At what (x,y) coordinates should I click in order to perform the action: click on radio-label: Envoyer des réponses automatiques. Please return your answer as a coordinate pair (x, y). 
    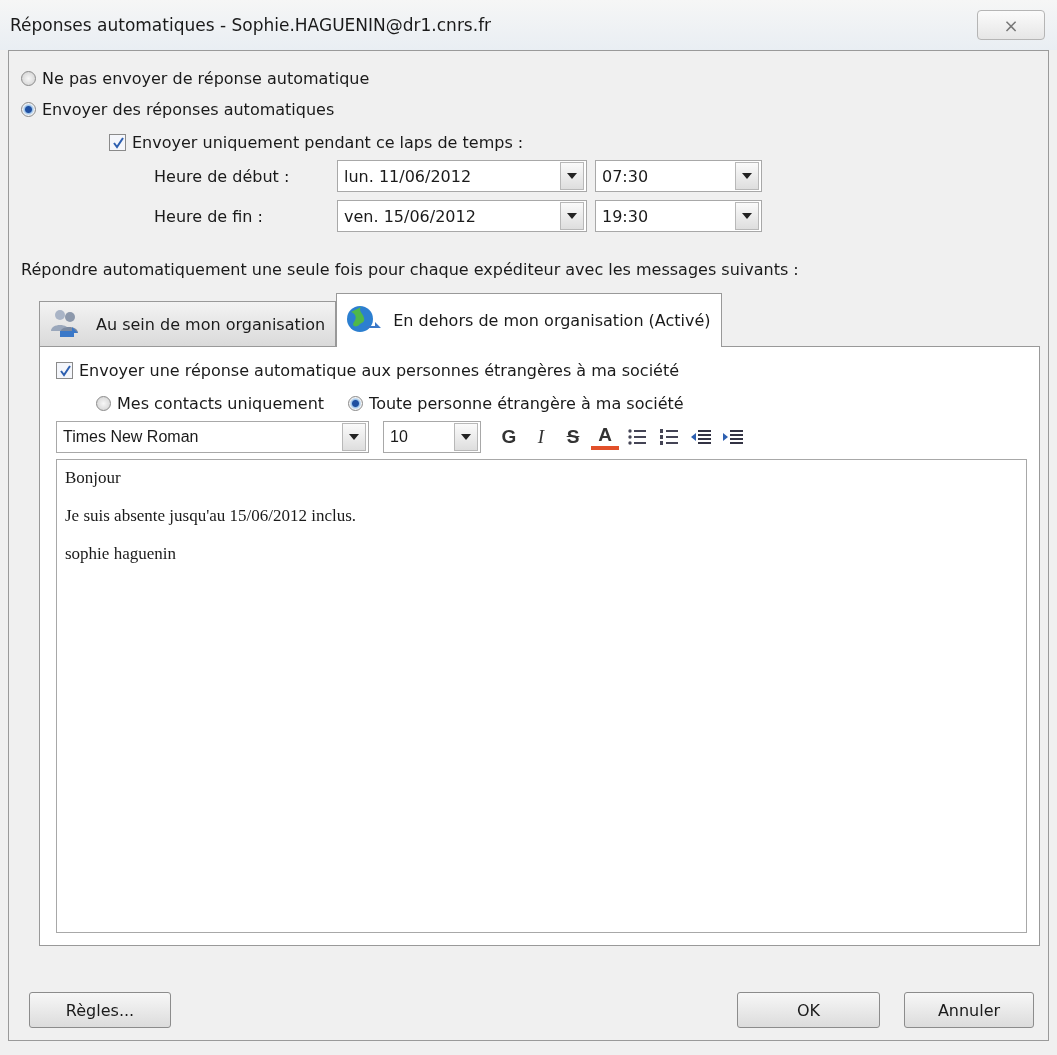
    Looking at the image, I should click on (188, 109).